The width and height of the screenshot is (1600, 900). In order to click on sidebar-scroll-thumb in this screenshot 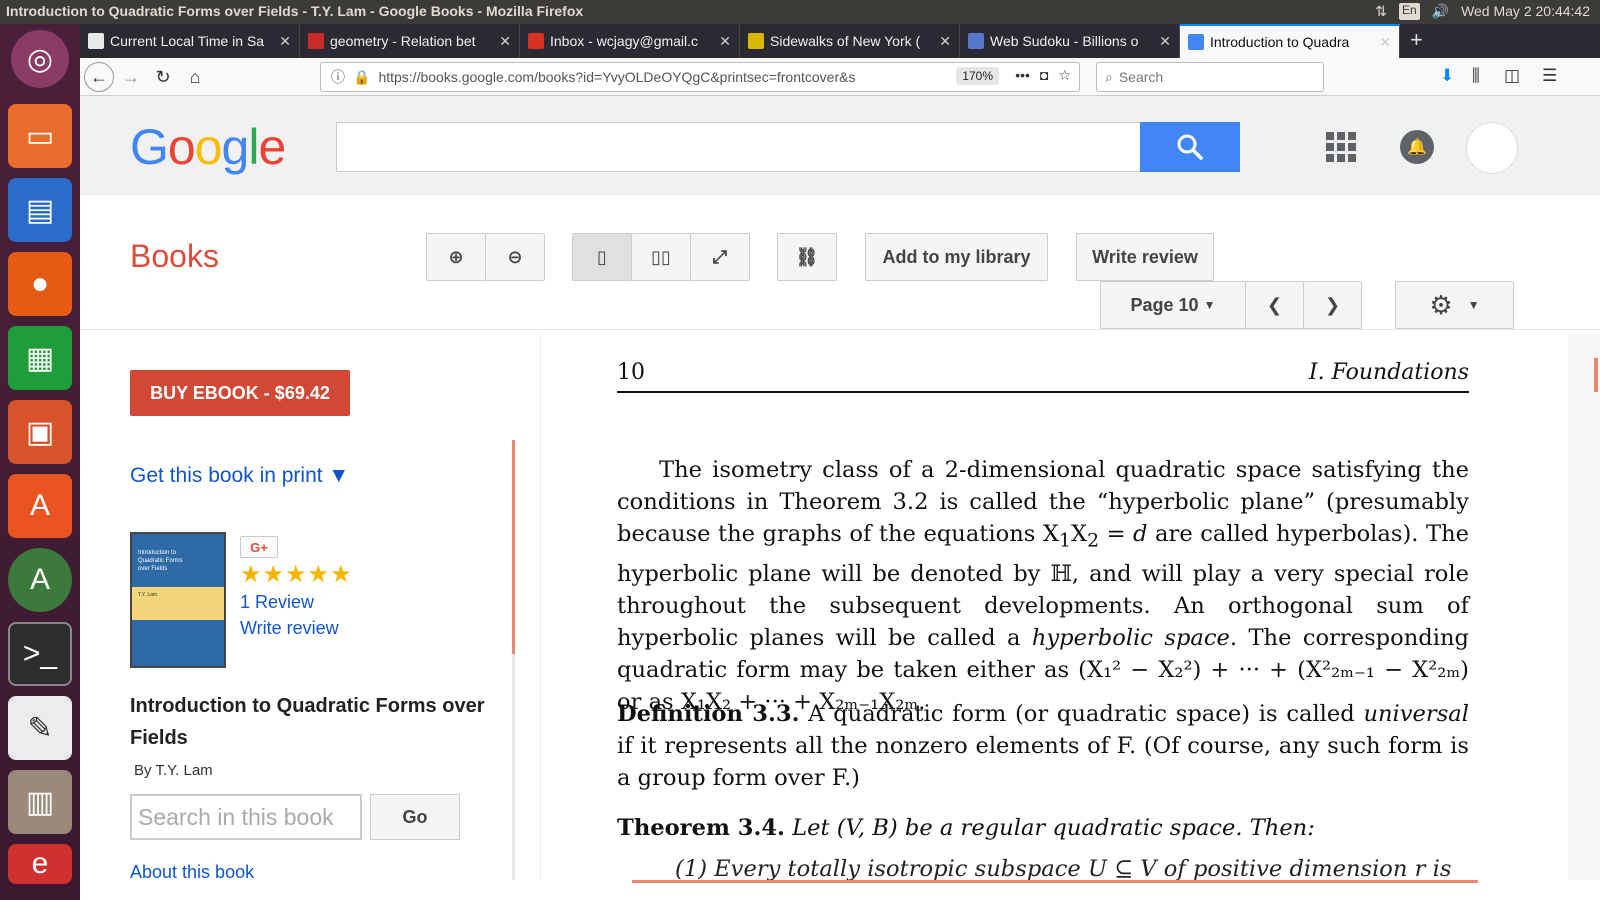, I will do `click(513, 547)`.